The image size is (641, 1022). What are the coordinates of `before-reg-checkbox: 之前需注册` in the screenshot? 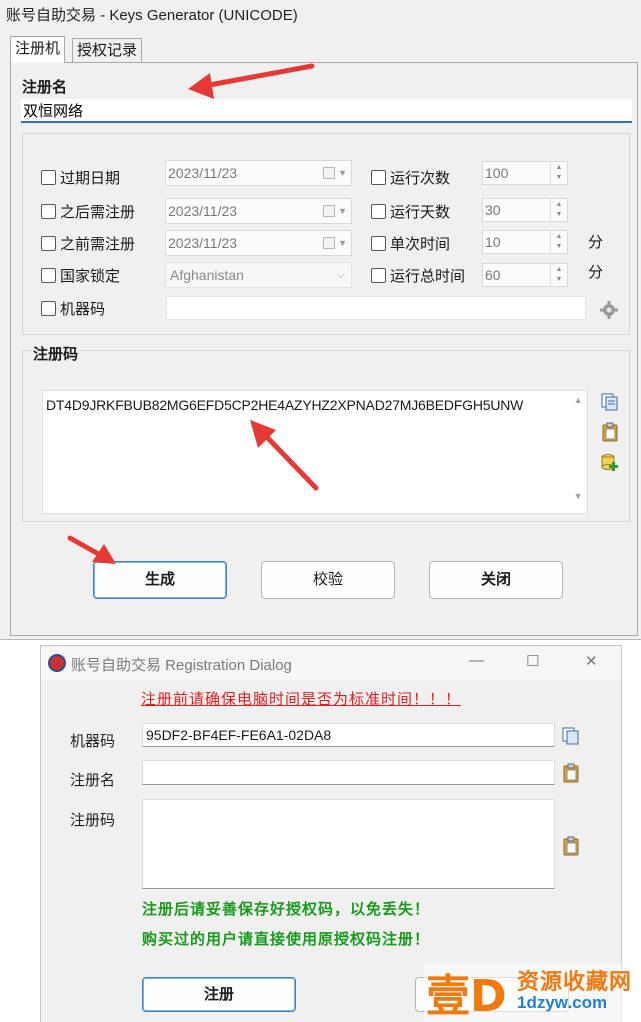 It's located at (88, 243).